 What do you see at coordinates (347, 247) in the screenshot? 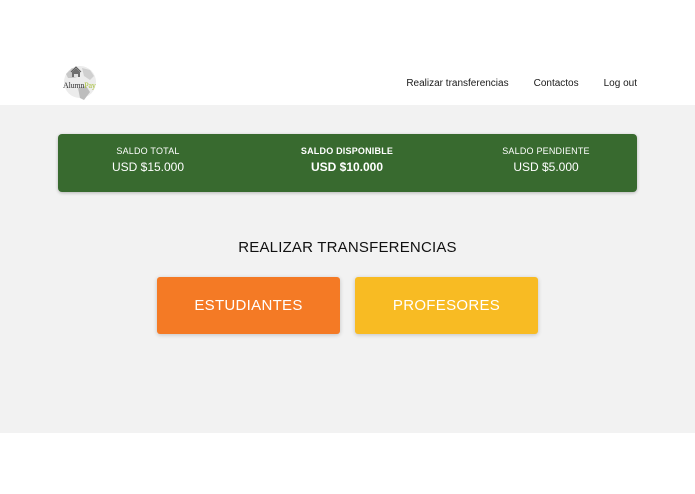
I see `page-title: REALIZAR TRANSFERENCIAS` at bounding box center [347, 247].